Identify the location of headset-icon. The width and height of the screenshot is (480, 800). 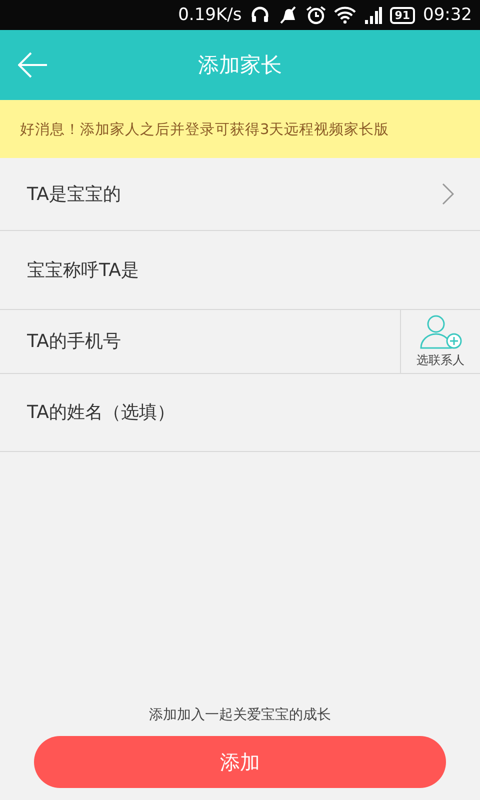
(260, 15).